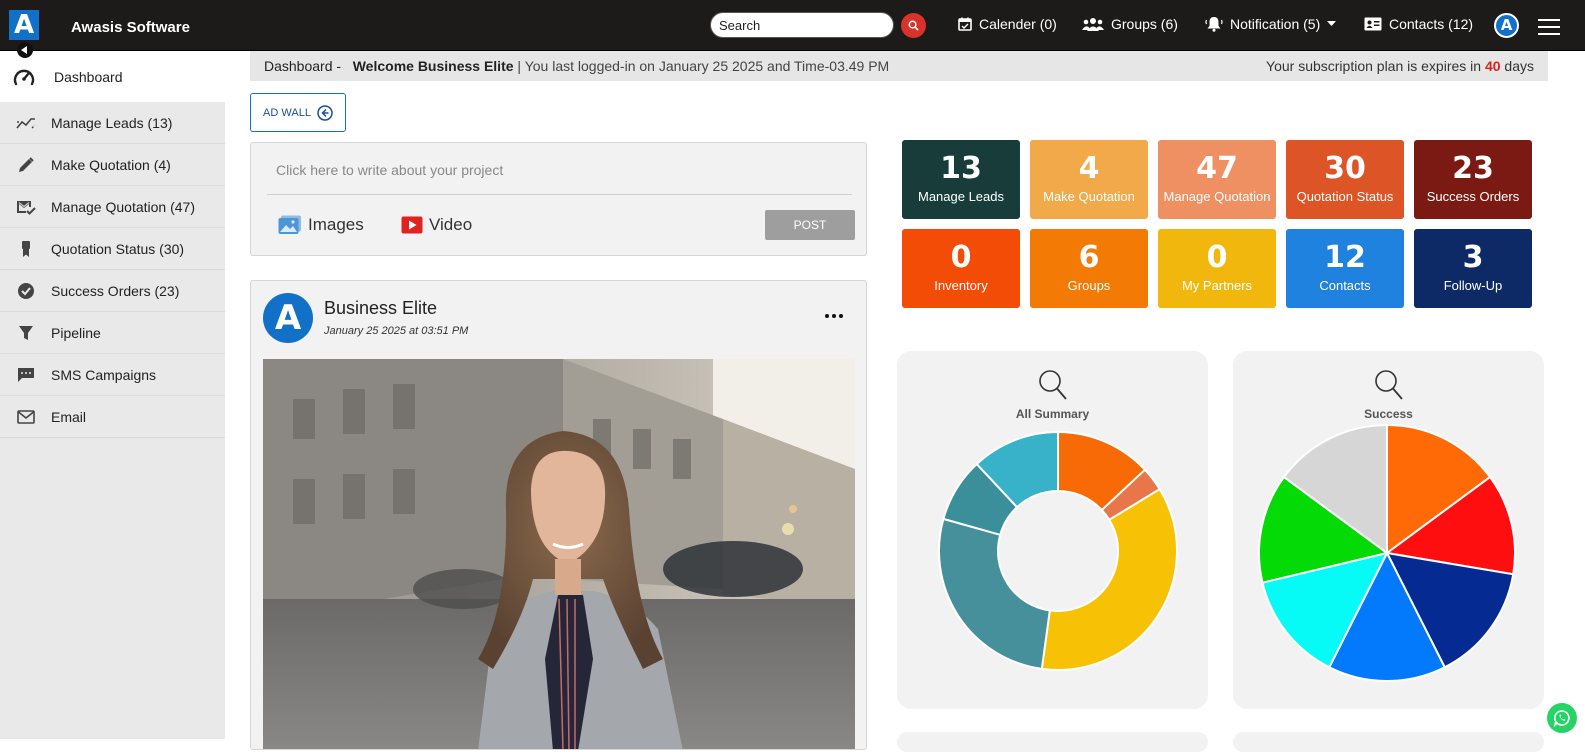  What do you see at coordinates (1492, 66) in the screenshot?
I see `subscription-days: 40` at bounding box center [1492, 66].